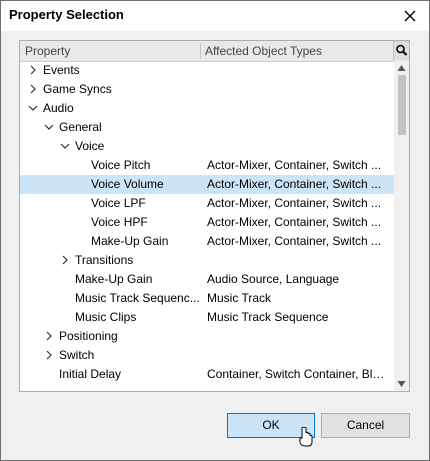 Image resolution: width=430 pixels, height=461 pixels. I want to click on tree-row: Switch, so click(207, 355).